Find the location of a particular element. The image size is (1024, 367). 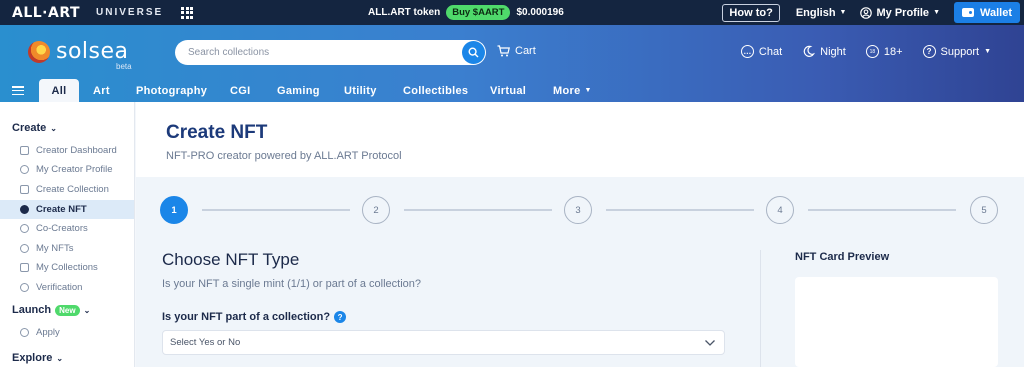

sidebar-item-label: Create Collection is located at coordinates (72, 189).